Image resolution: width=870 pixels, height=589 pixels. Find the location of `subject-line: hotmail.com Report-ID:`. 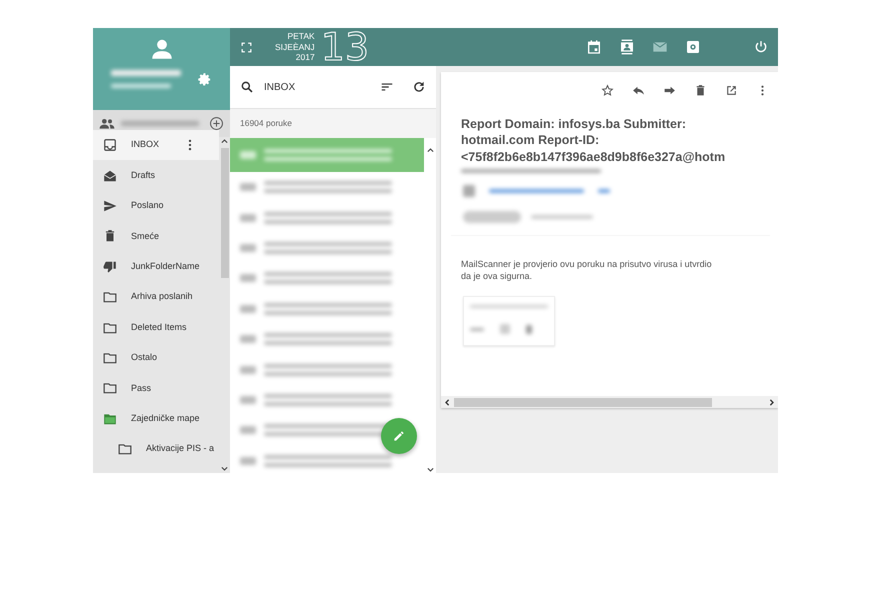

subject-line: hotmail.com Report-ID: is located at coordinates (530, 140).